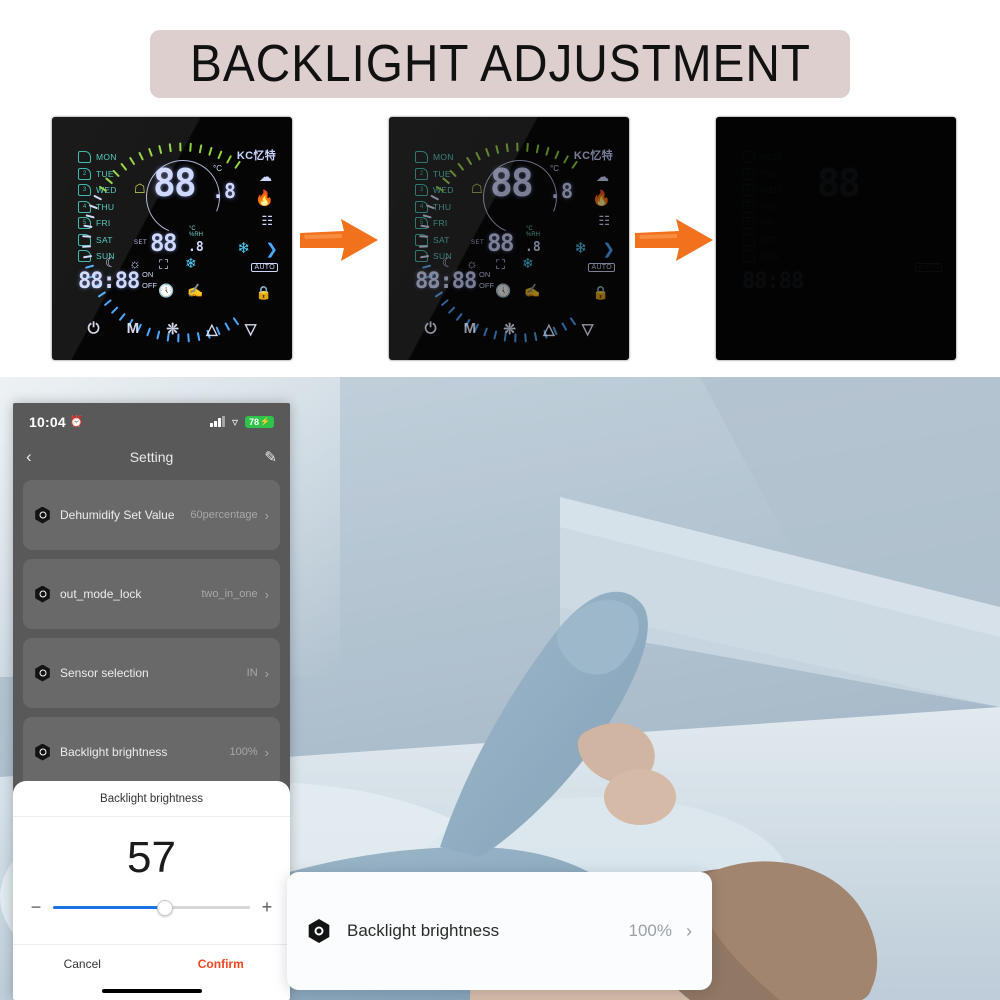 The height and width of the screenshot is (1000, 1000). I want to click on wifi-icon: ☁, so click(265, 176).